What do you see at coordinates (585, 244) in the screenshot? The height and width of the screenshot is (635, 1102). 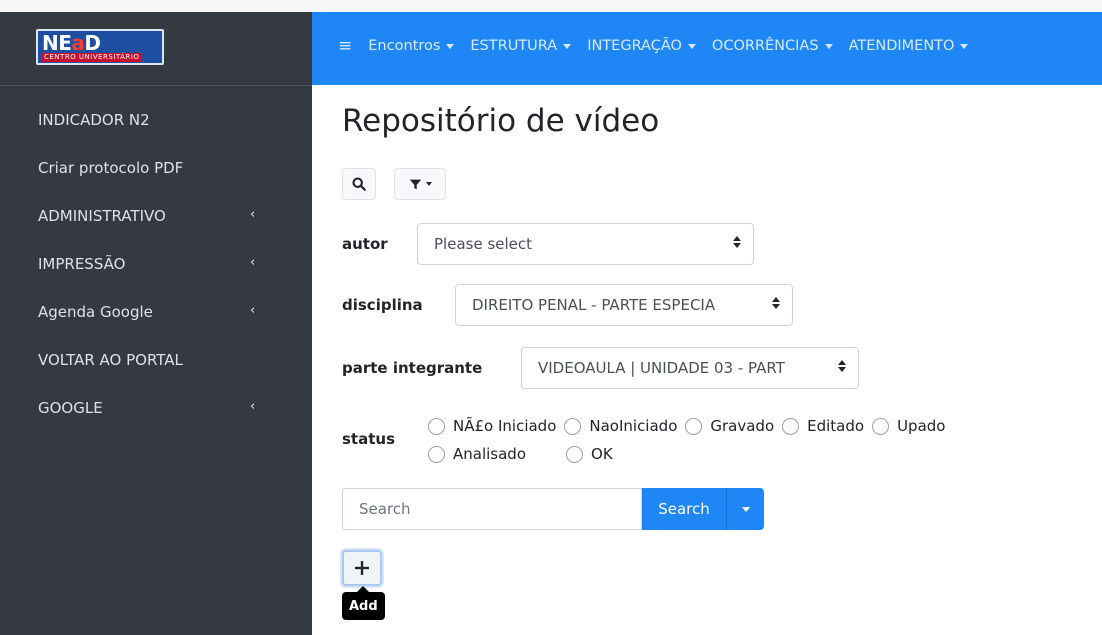 I see `autor-select: Please select` at bounding box center [585, 244].